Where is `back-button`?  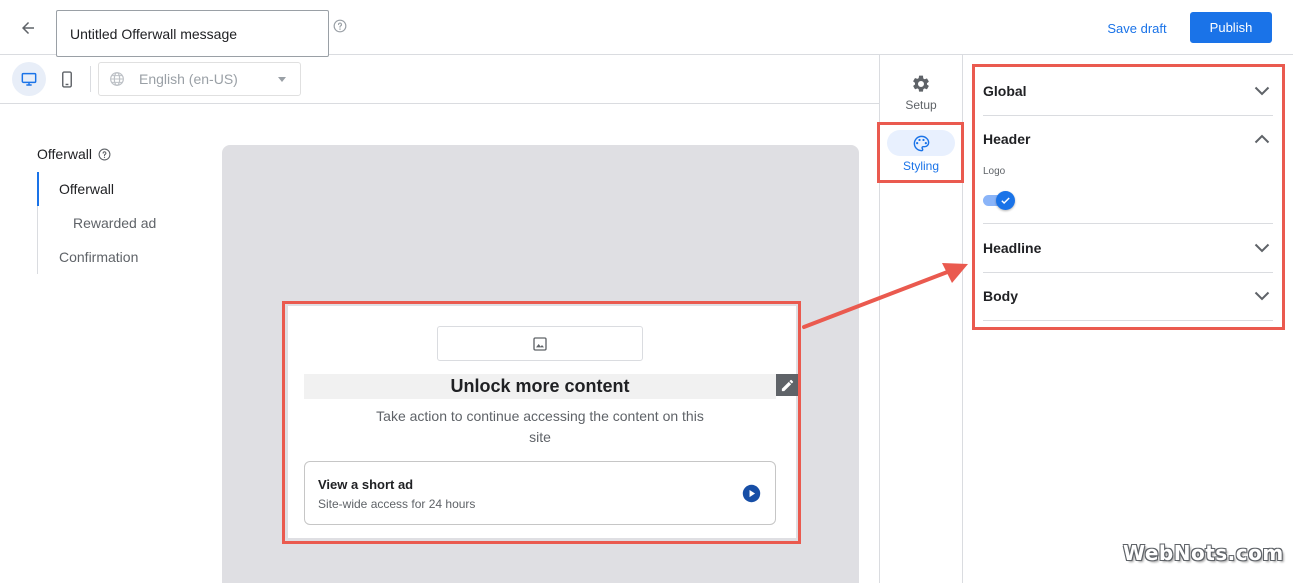
back-button is located at coordinates (28, 28).